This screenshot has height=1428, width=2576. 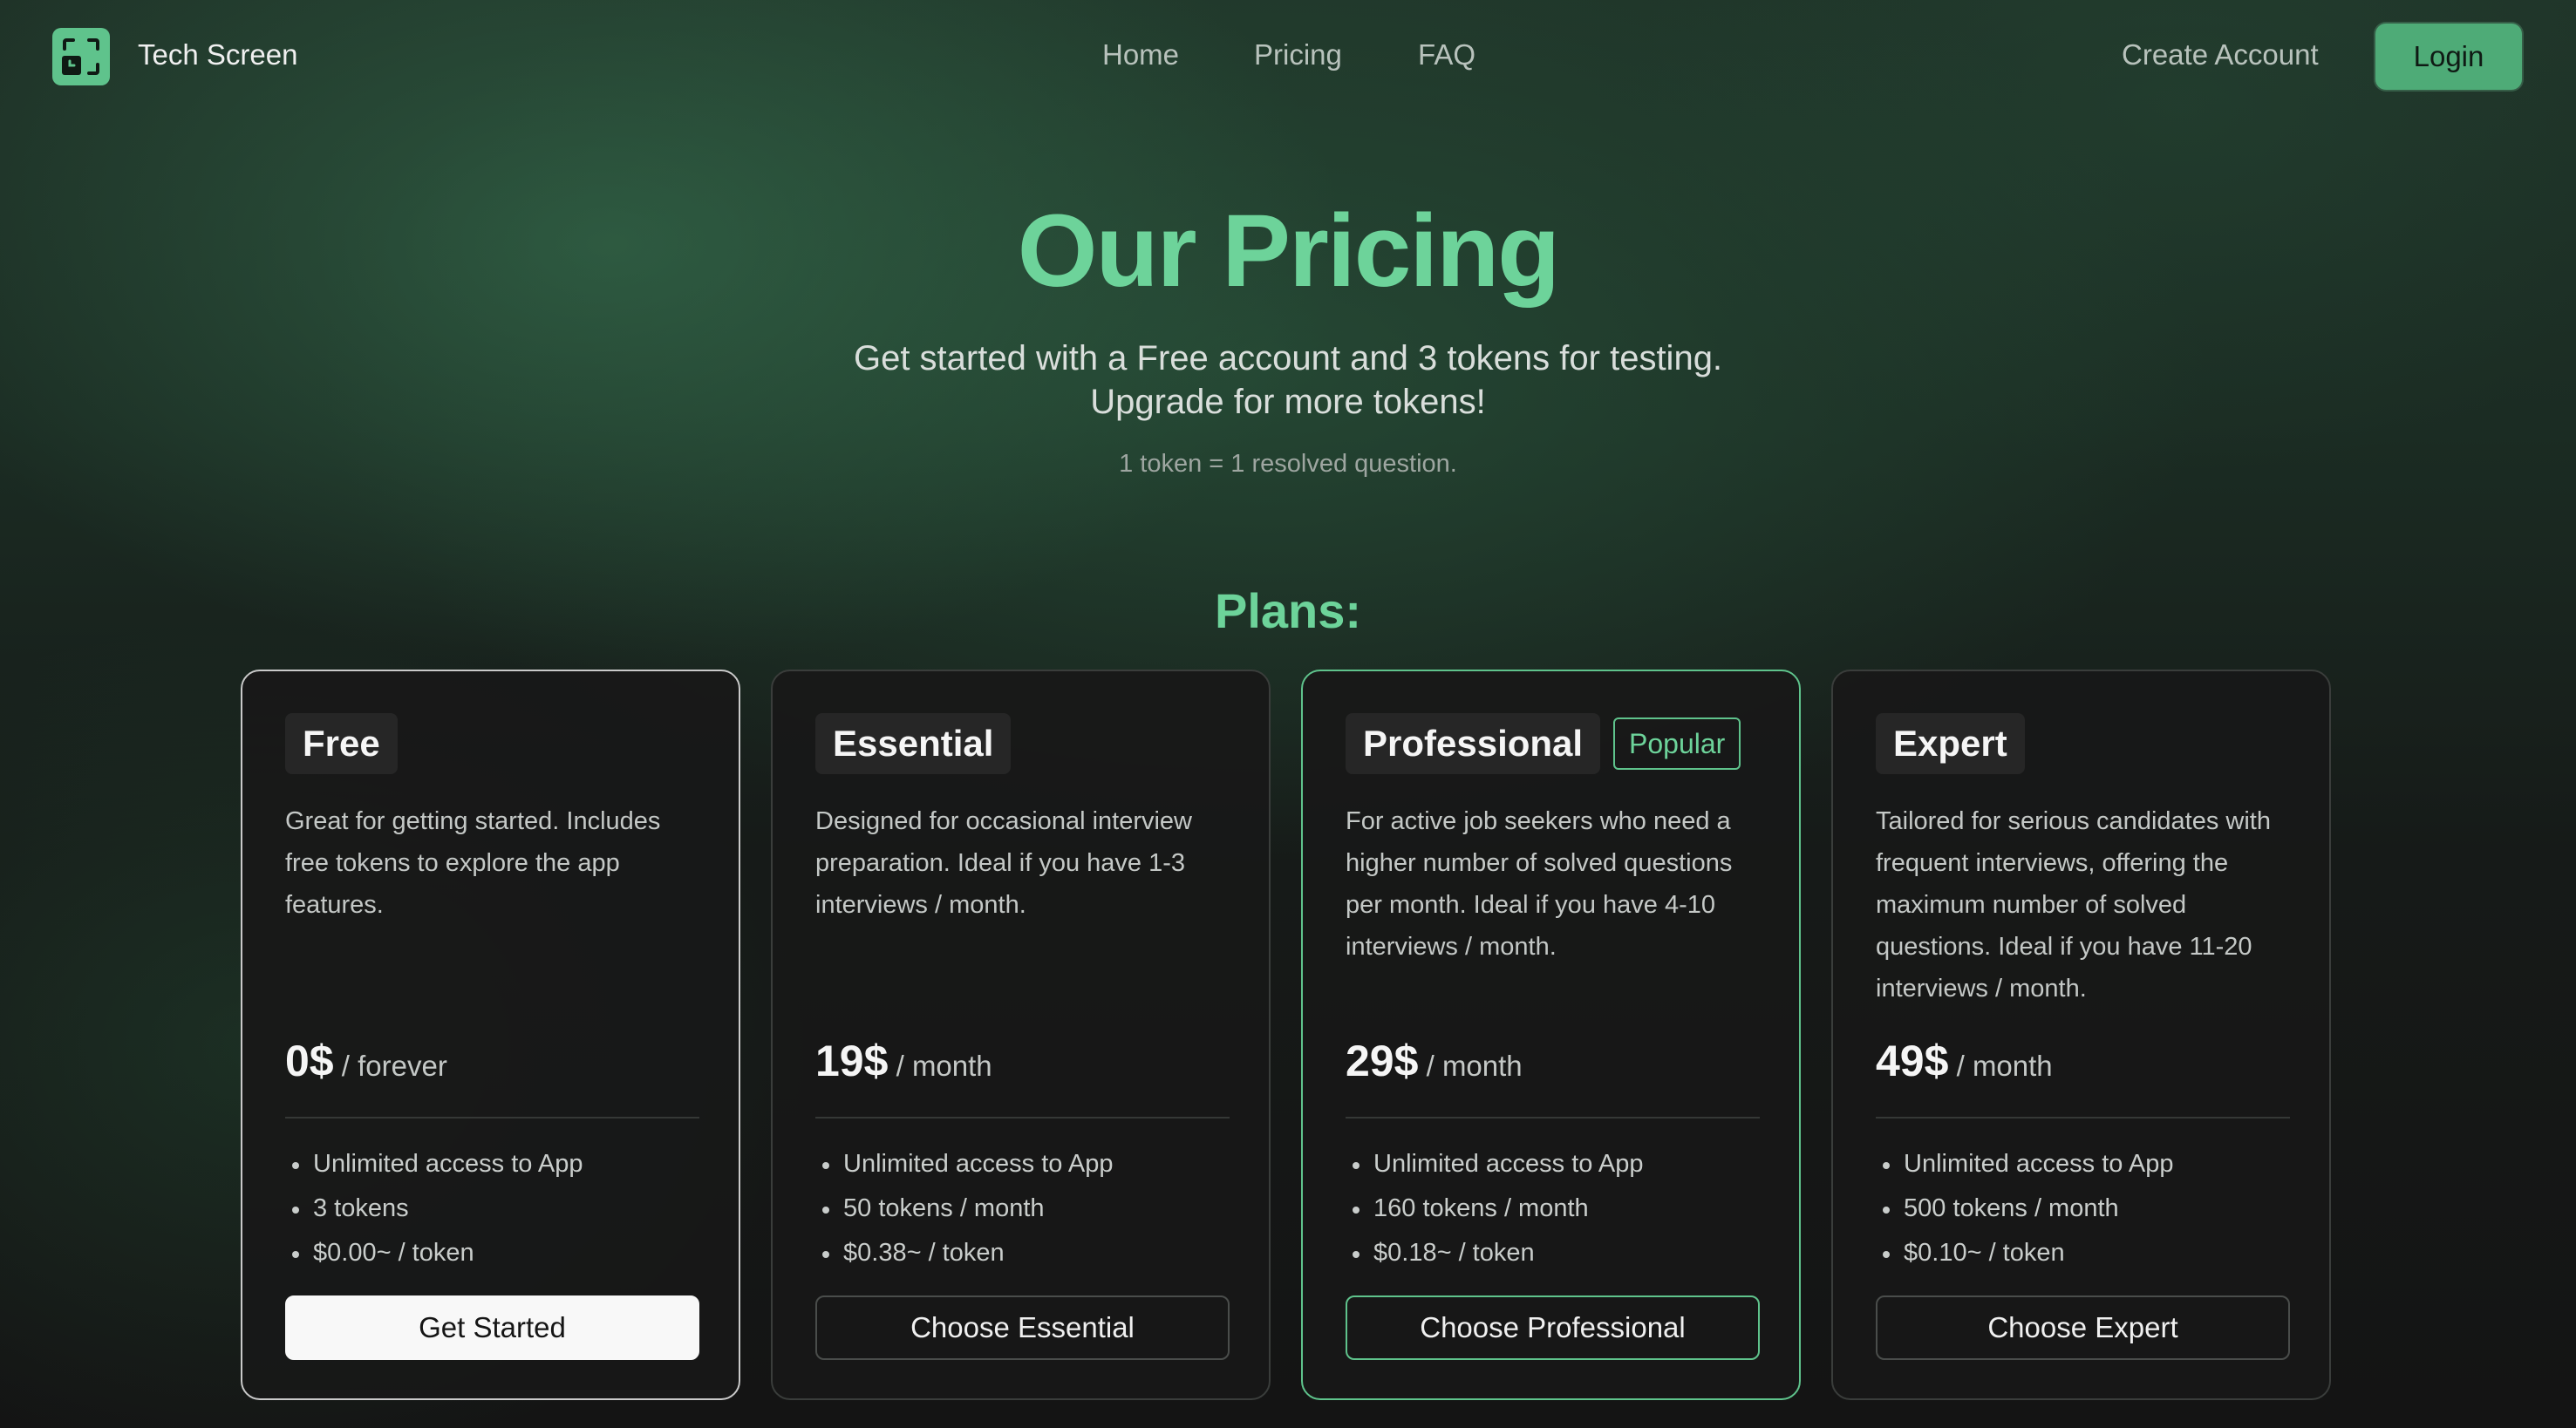 I want to click on nav-pricing: Pricing, so click(x=1298, y=54).